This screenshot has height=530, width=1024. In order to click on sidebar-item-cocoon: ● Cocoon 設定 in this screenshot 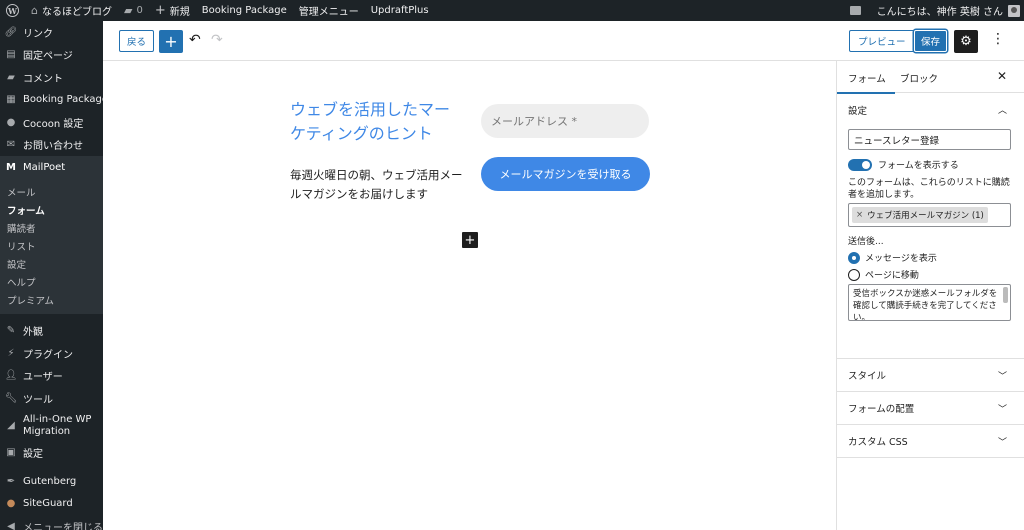, I will do `click(51, 122)`.